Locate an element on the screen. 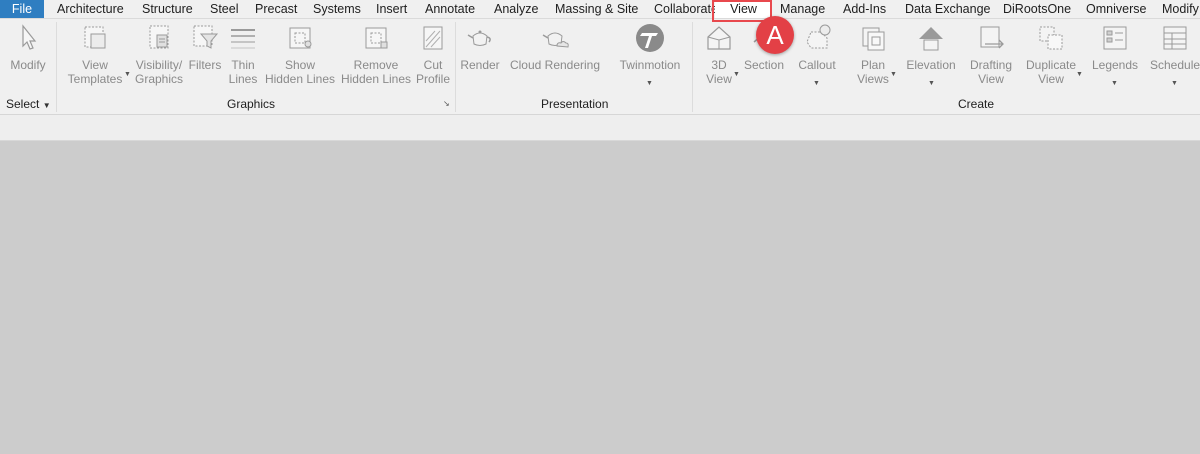 This screenshot has width=1200, height=454. callout-icon is located at coordinates (818, 36).